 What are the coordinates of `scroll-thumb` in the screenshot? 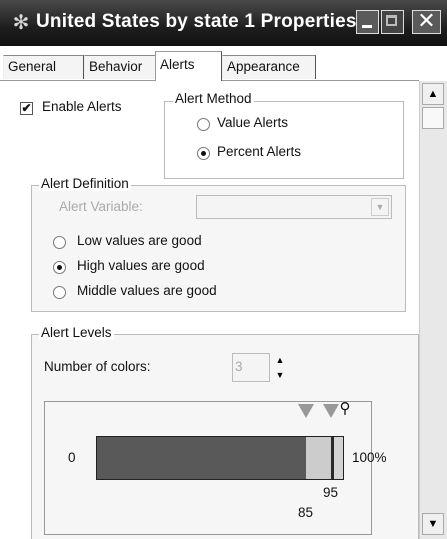 It's located at (433, 118).